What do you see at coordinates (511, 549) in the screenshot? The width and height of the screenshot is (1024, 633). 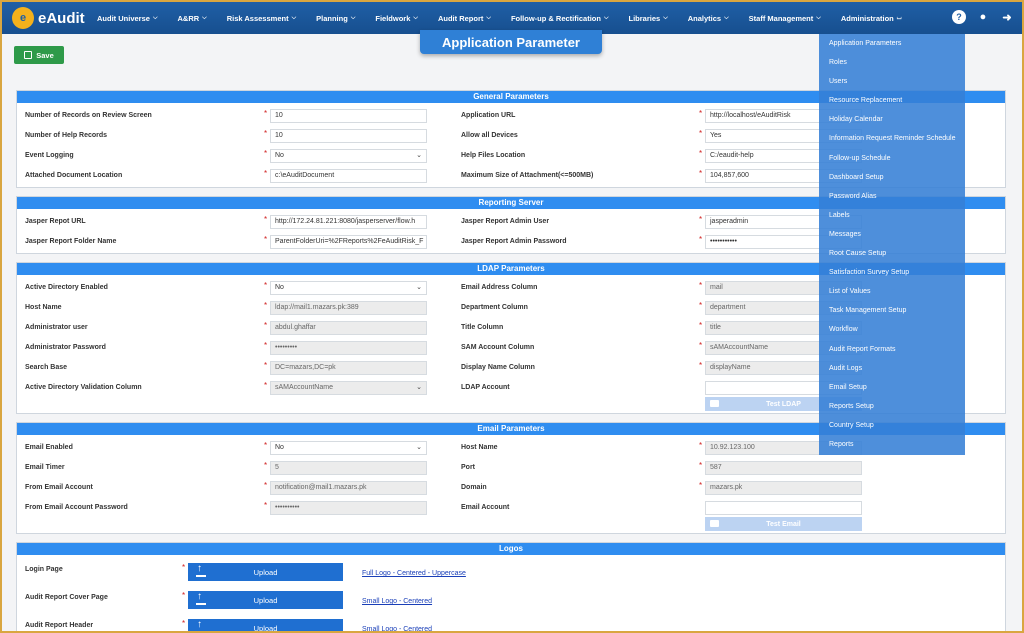 I see `section-header: Logos` at bounding box center [511, 549].